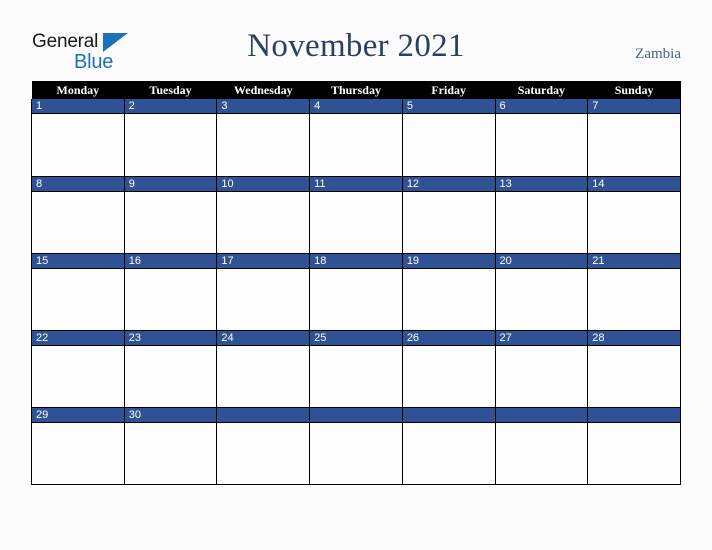 The height and width of the screenshot is (550, 712). I want to click on calendar-day-cell: 21, so click(634, 292).